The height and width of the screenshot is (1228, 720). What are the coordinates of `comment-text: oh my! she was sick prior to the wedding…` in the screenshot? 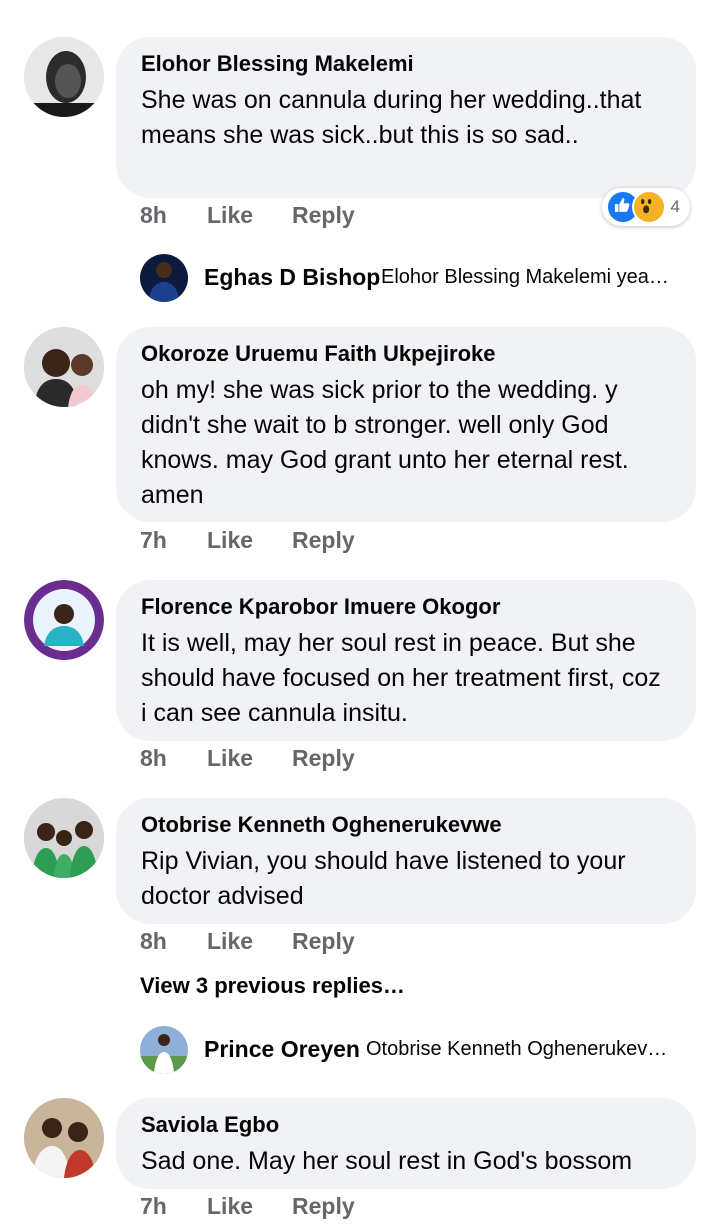 It's located at (385, 442).